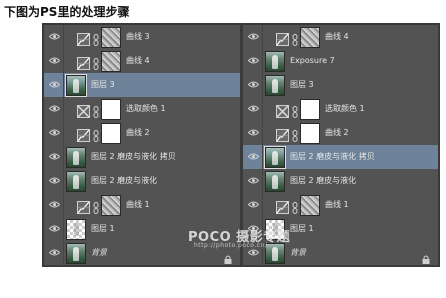 The image size is (446, 298). Describe the element at coordinates (67, 12) in the screenshot. I see `page-heading: 下图为PS里的处理步骤` at that location.